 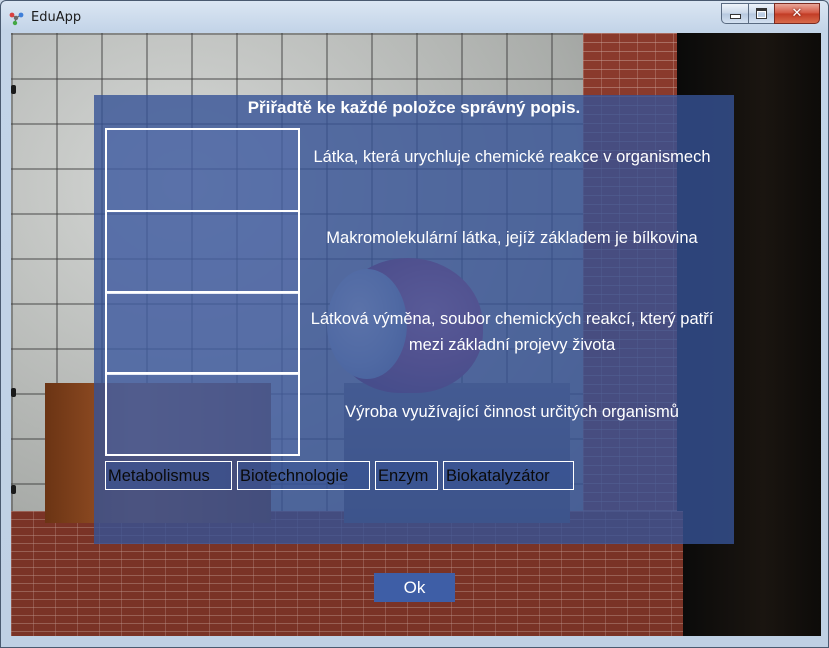 I want to click on window-controls: ✕, so click(x=770, y=13).